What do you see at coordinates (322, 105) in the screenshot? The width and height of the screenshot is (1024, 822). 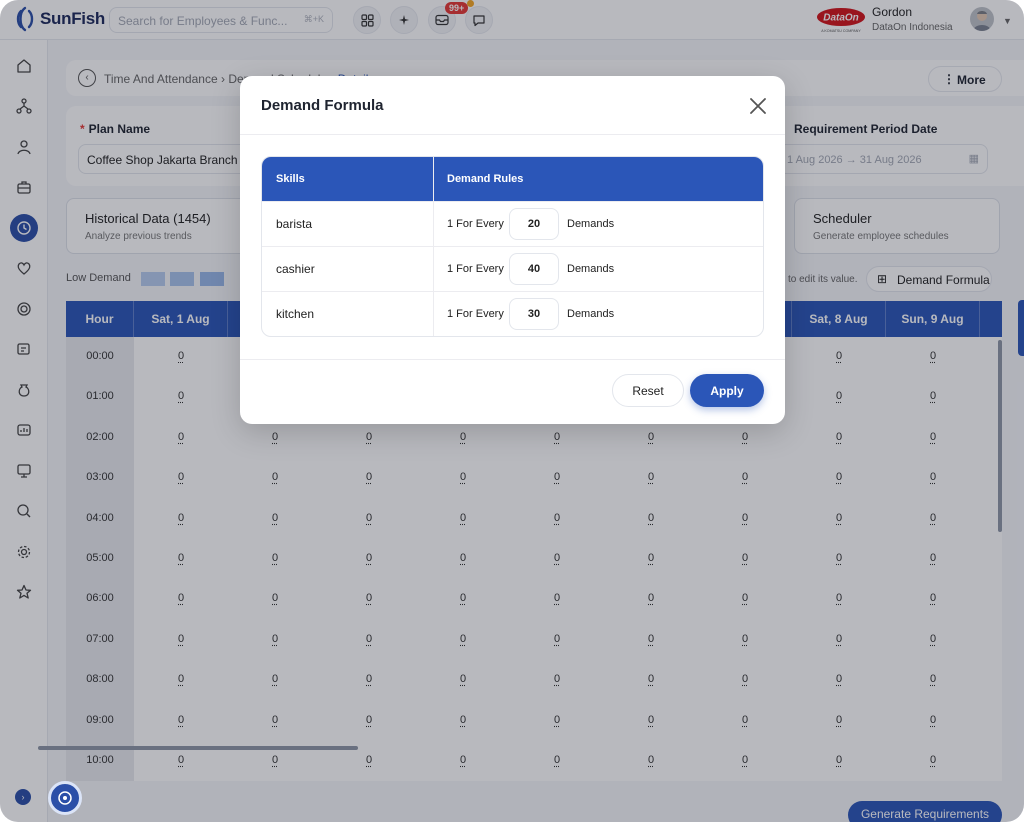 I see `modal-title: Demand Formula` at bounding box center [322, 105].